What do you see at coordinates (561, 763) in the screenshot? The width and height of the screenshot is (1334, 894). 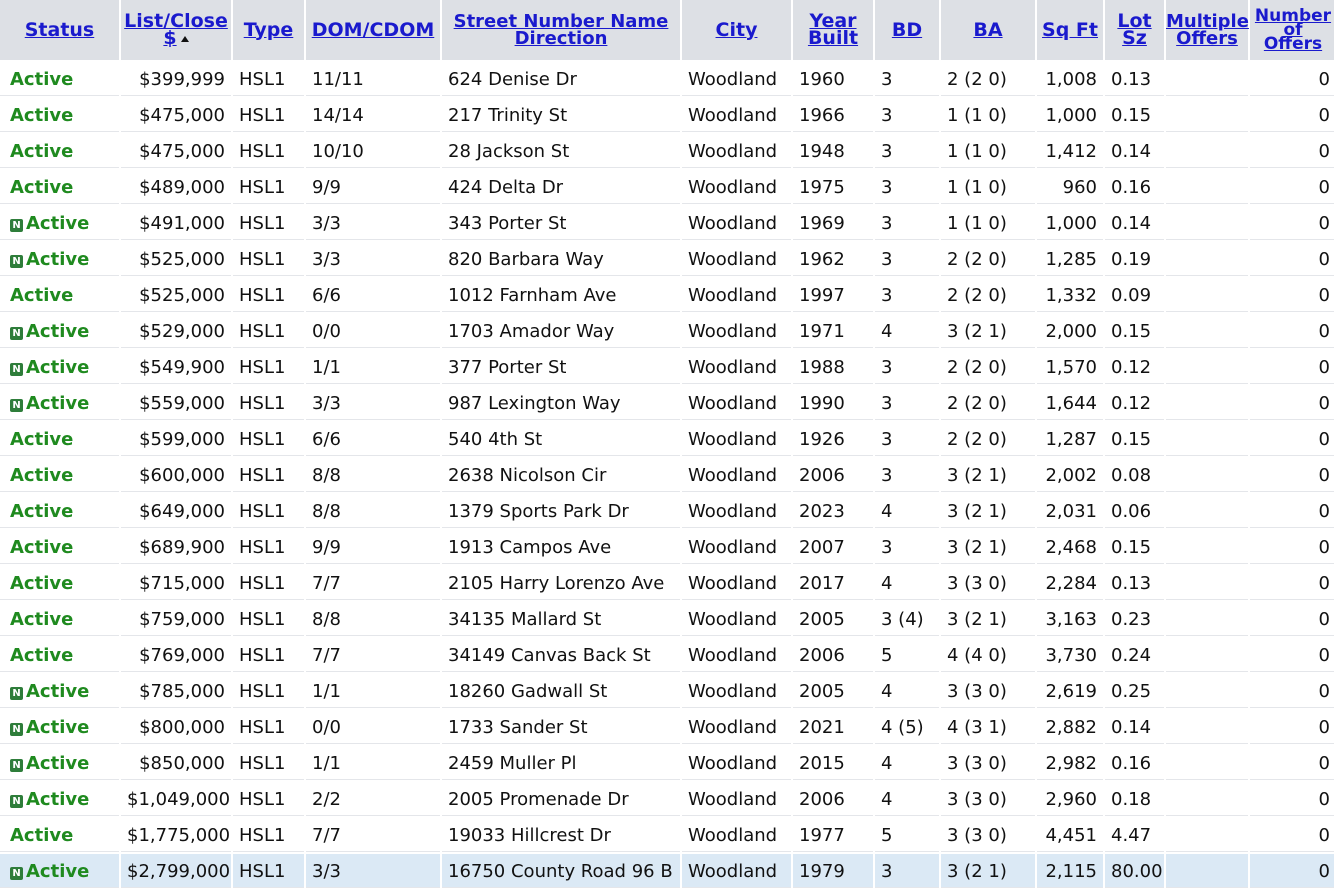 I see `street-cell: 2459 Muller Pl` at bounding box center [561, 763].